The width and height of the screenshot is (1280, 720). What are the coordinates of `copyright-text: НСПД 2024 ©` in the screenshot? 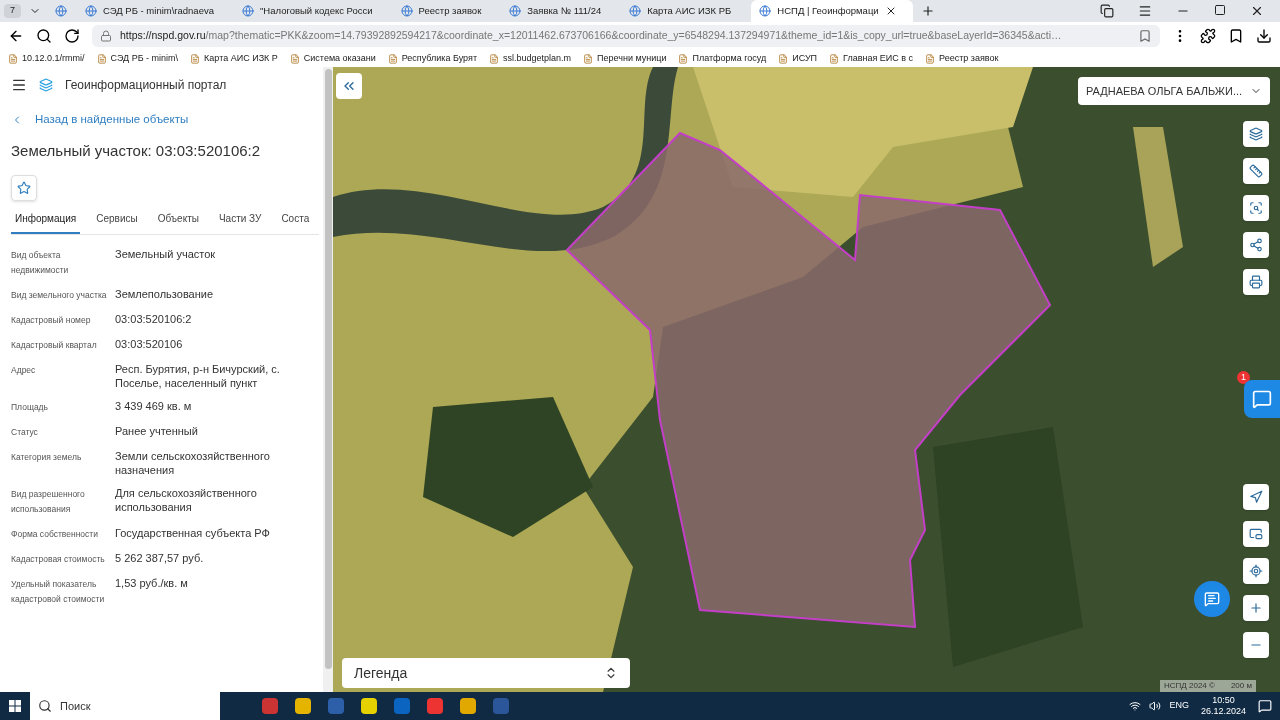 It's located at (1189, 686).